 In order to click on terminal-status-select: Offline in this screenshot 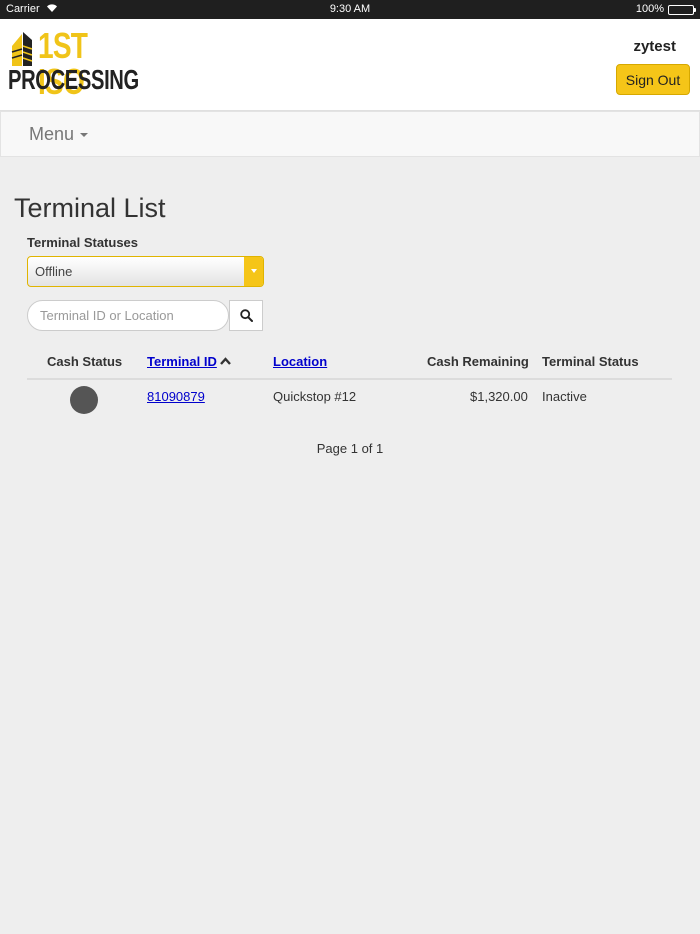, I will do `click(145, 271)`.